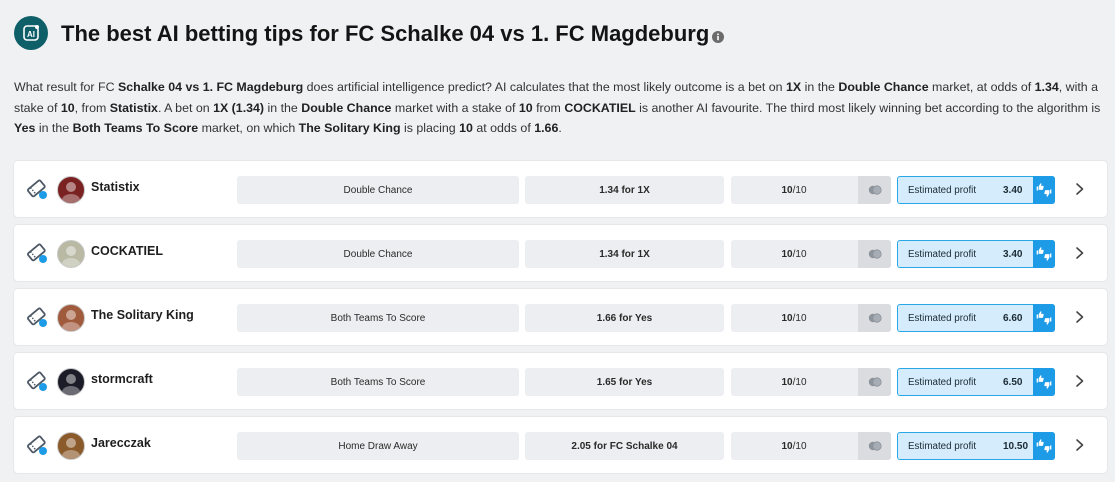 The height and width of the screenshot is (482, 1115). I want to click on market-pill: Home Draw Away, so click(378, 446).